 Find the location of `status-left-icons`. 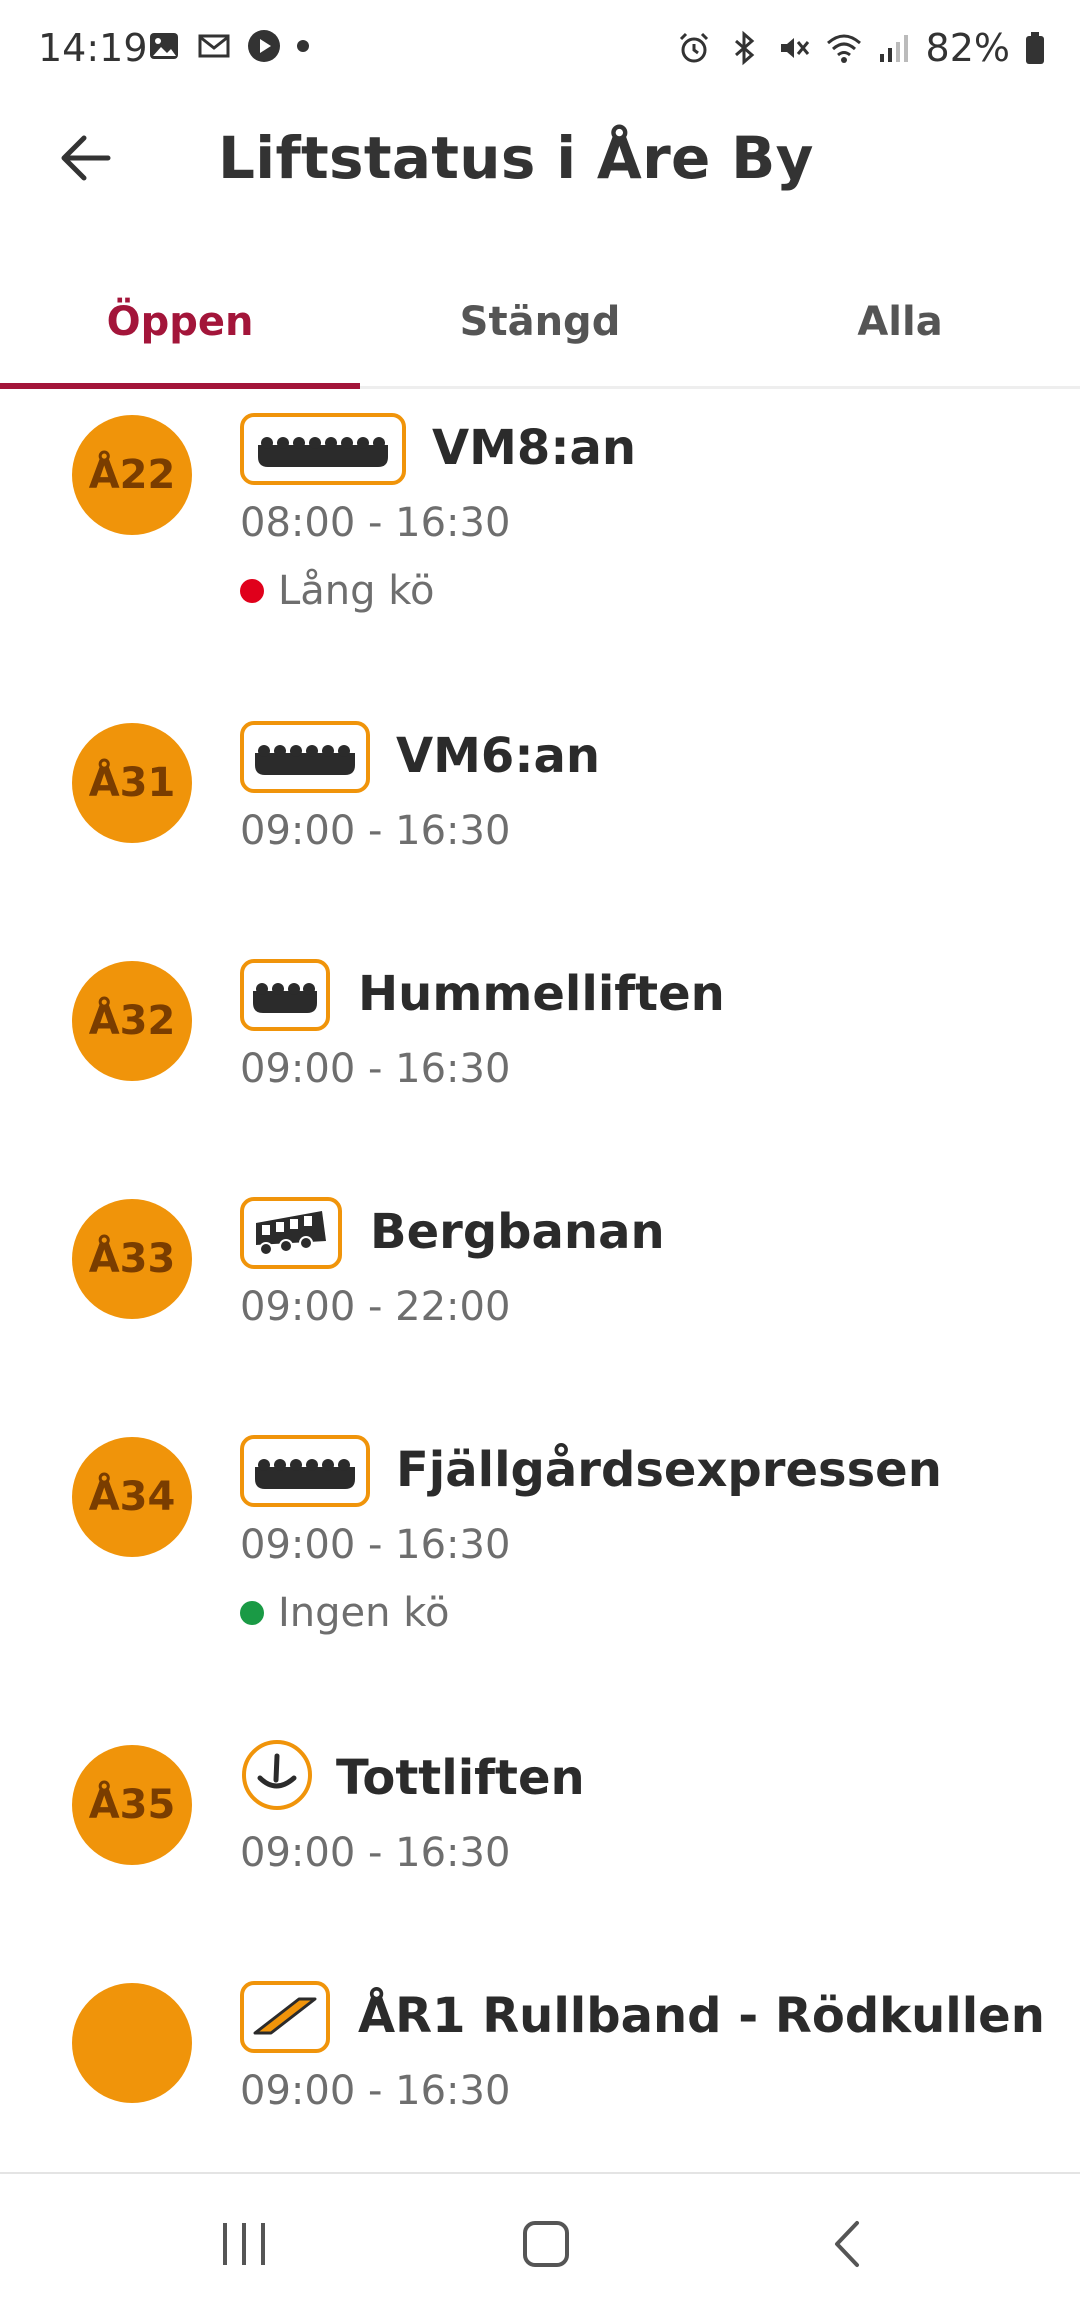

status-left-icons is located at coordinates (228, 46).